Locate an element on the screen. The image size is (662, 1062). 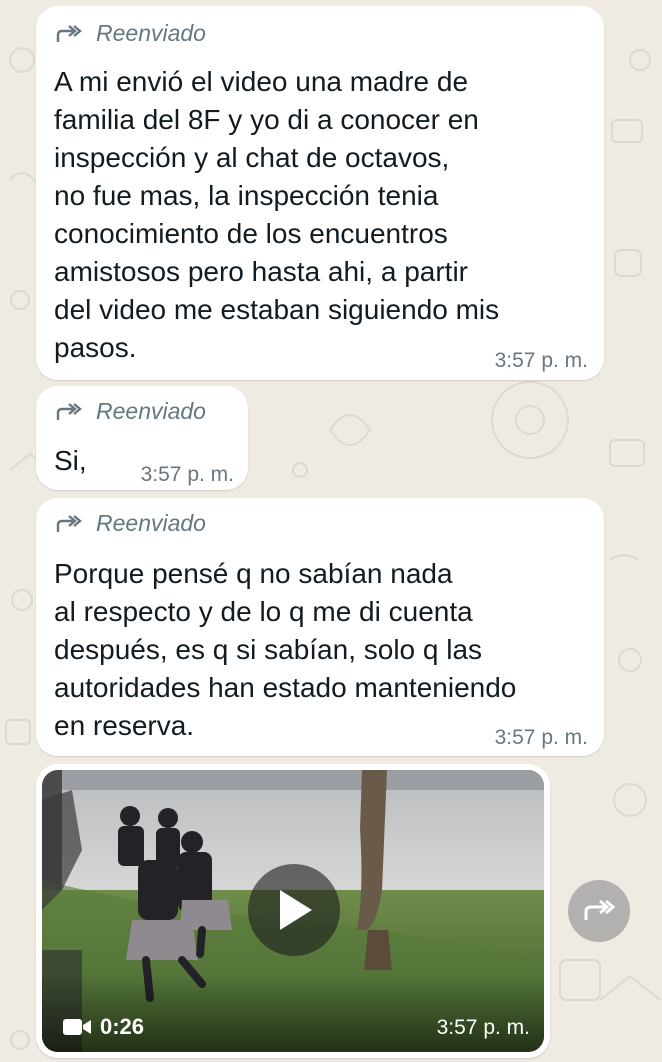
forward-icon is located at coordinates (600, 909).